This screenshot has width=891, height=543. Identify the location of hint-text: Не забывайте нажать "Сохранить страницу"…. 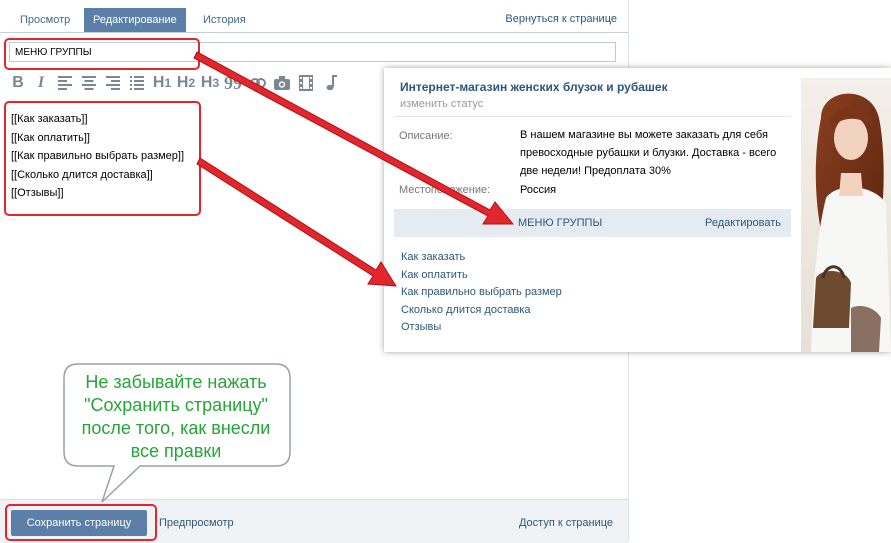
(176, 416).